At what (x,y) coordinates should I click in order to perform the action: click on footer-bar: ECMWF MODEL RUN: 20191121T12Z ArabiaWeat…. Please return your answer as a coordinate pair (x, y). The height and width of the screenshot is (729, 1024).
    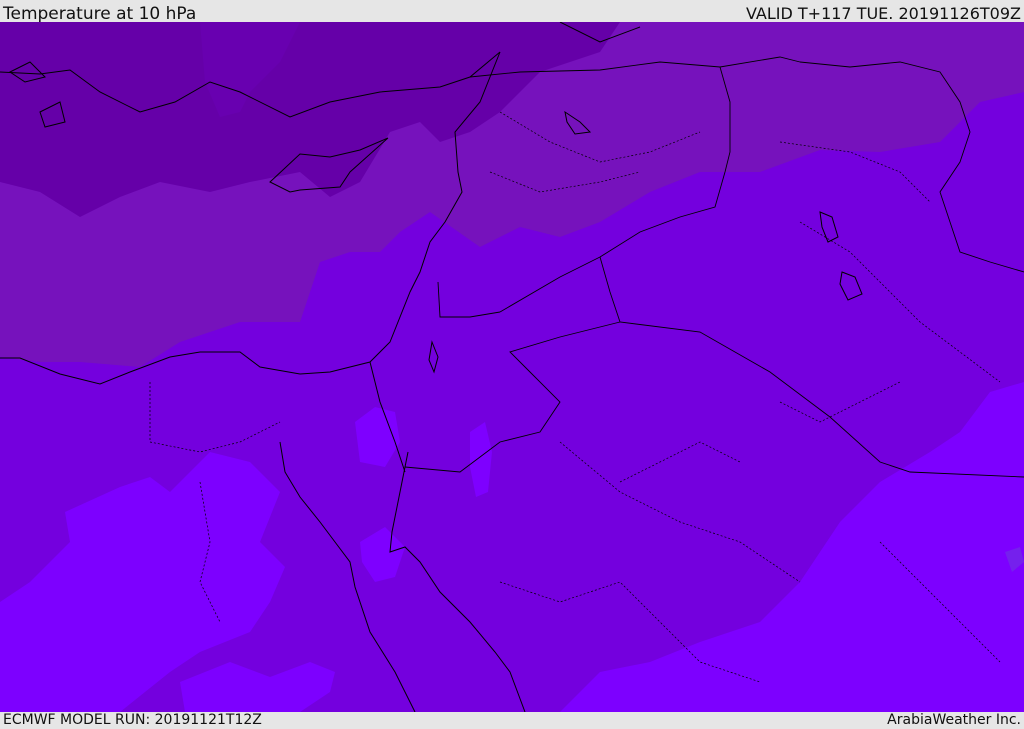
    Looking at the image, I should click on (512, 720).